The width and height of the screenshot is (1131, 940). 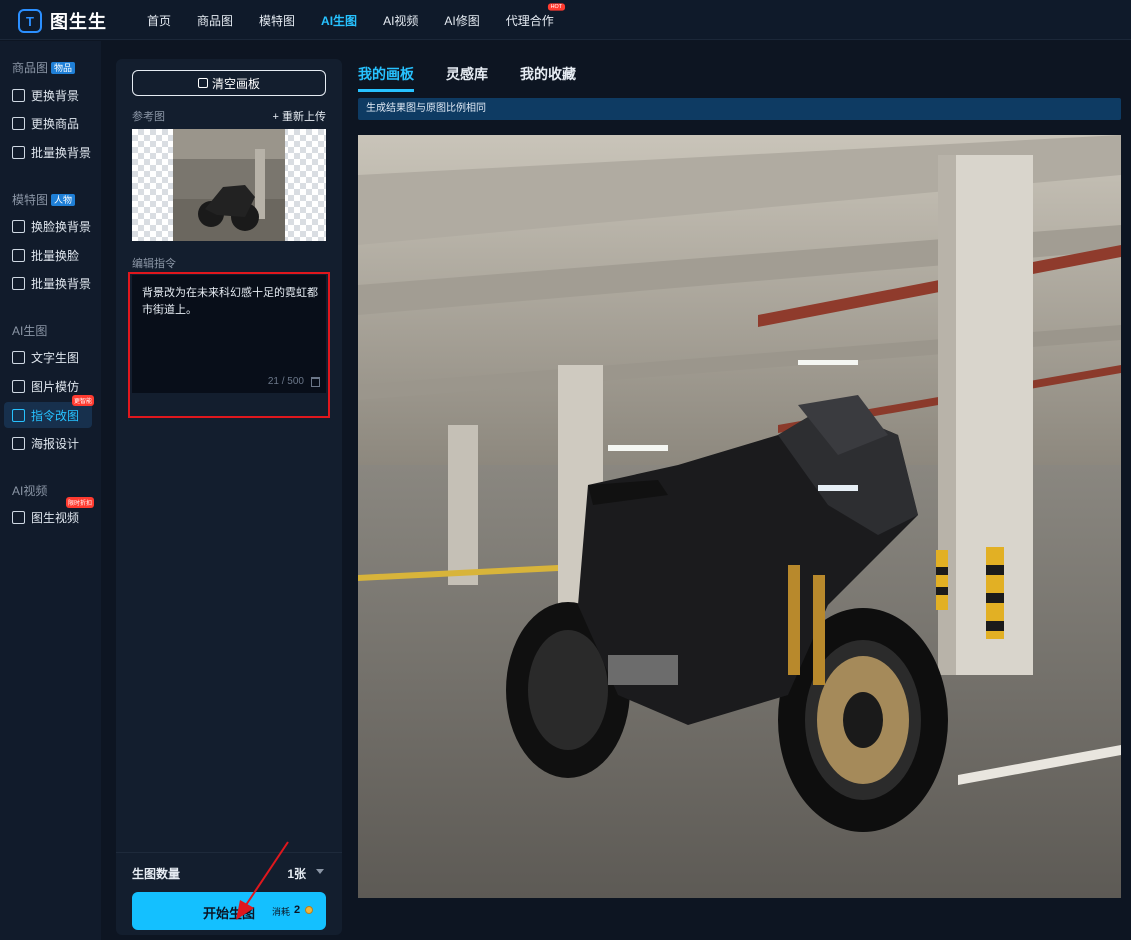 I want to click on reference-image-preview, so click(x=229, y=185).